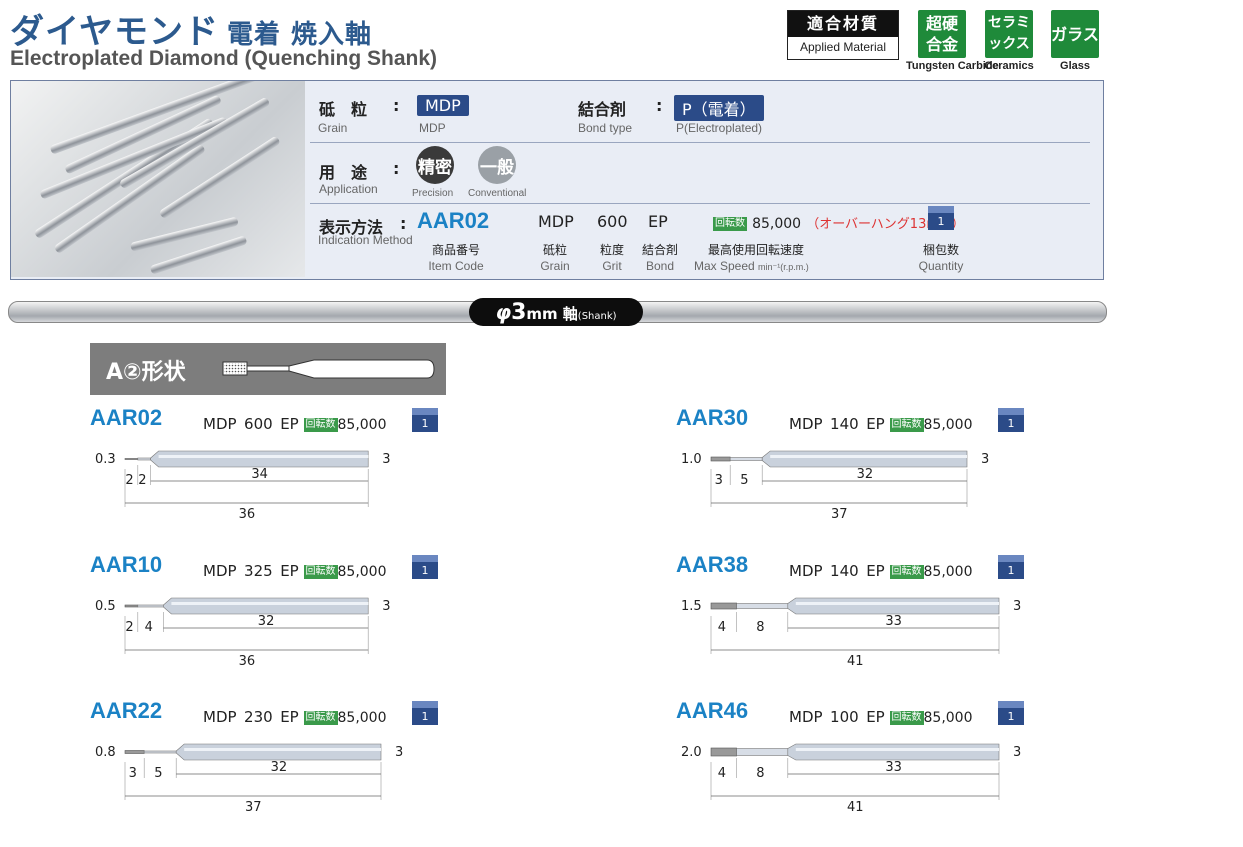 This screenshot has height=847, width=1243. Describe the element at coordinates (612, 221) in the screenshot. I see `example-grit: 600` at that location.